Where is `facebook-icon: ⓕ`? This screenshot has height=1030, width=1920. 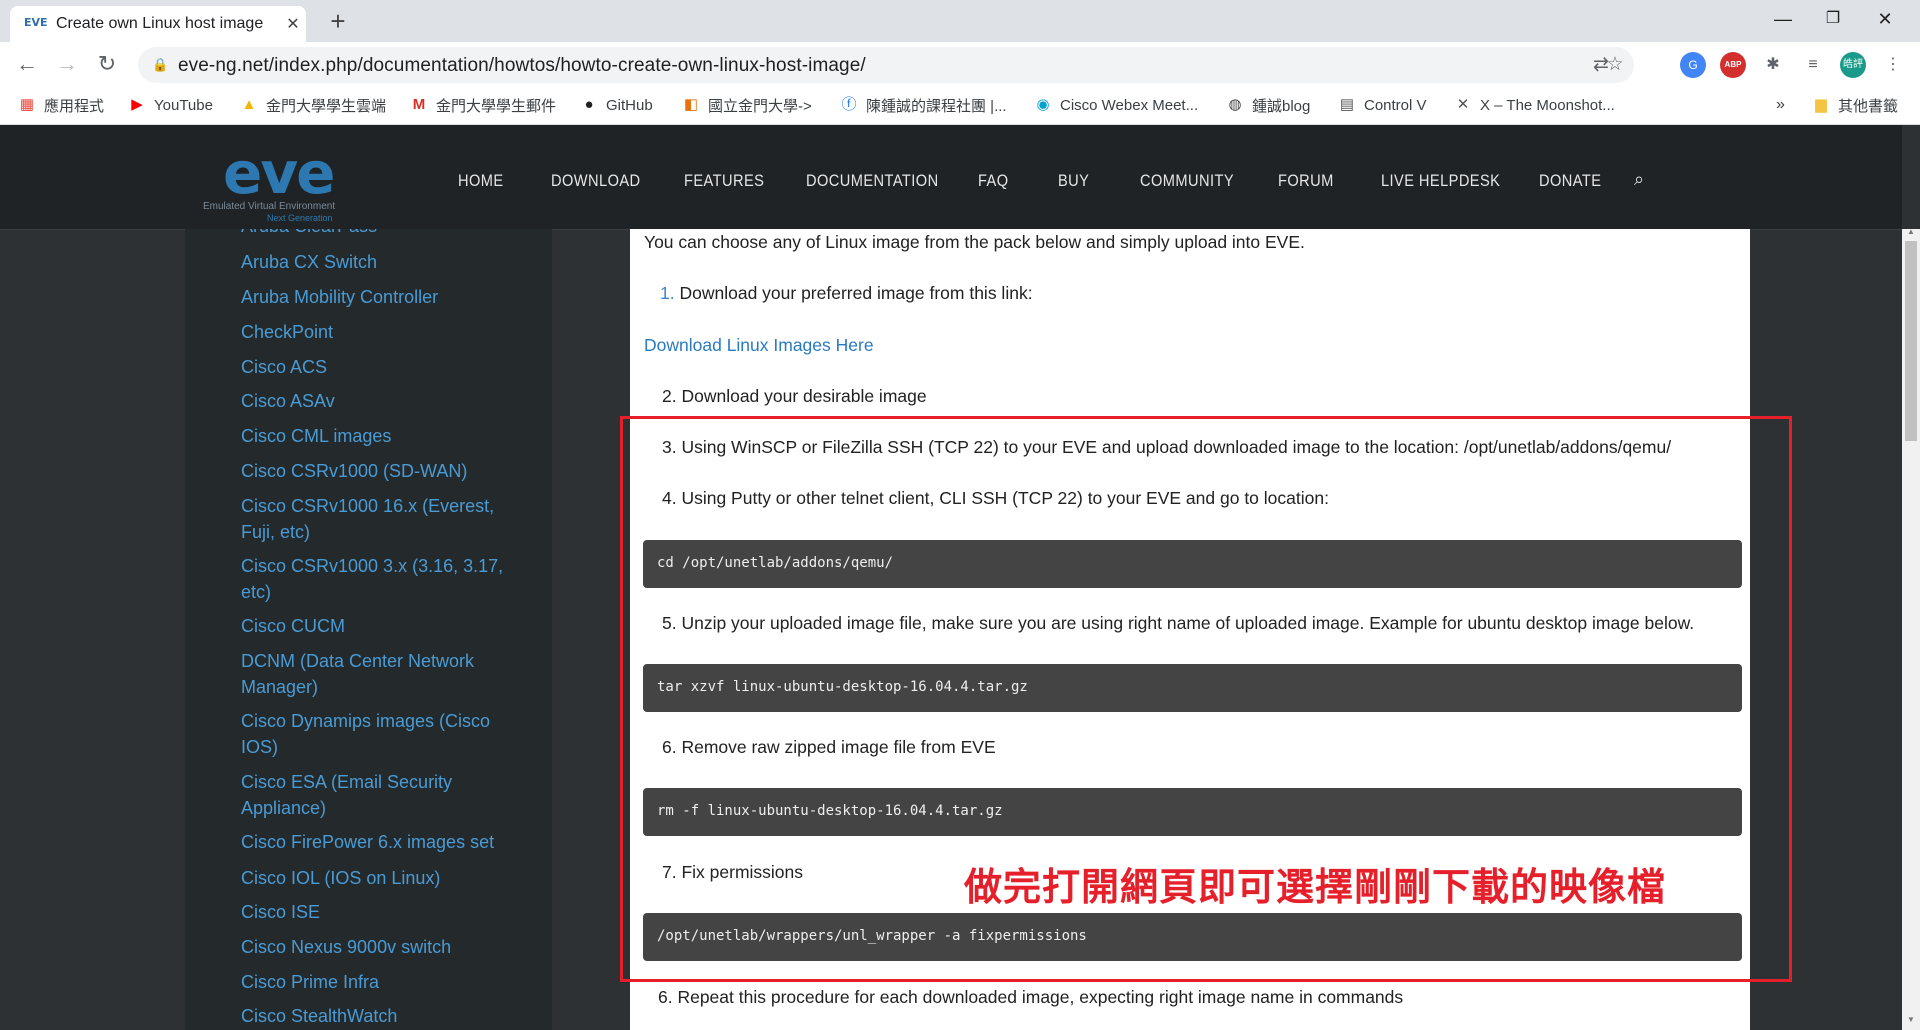
facebook-icon: ⓕ is located at coordinates (849, 104).